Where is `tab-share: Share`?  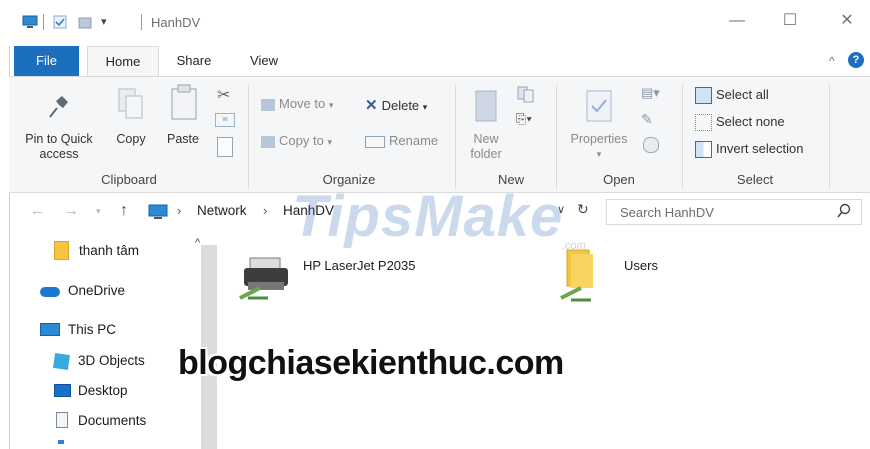 tab-share: Share is located at coordinates (194, 61).